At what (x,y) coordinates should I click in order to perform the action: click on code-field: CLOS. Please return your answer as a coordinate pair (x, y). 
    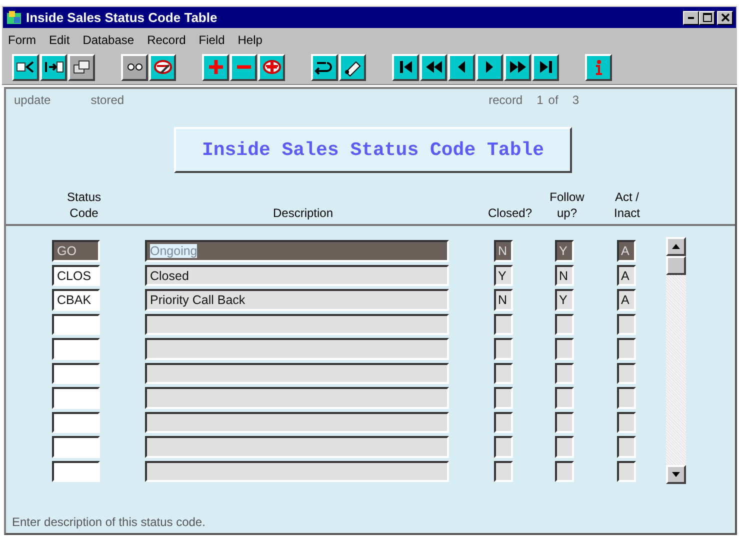
    Looking at the image, I should click on (76, 275).